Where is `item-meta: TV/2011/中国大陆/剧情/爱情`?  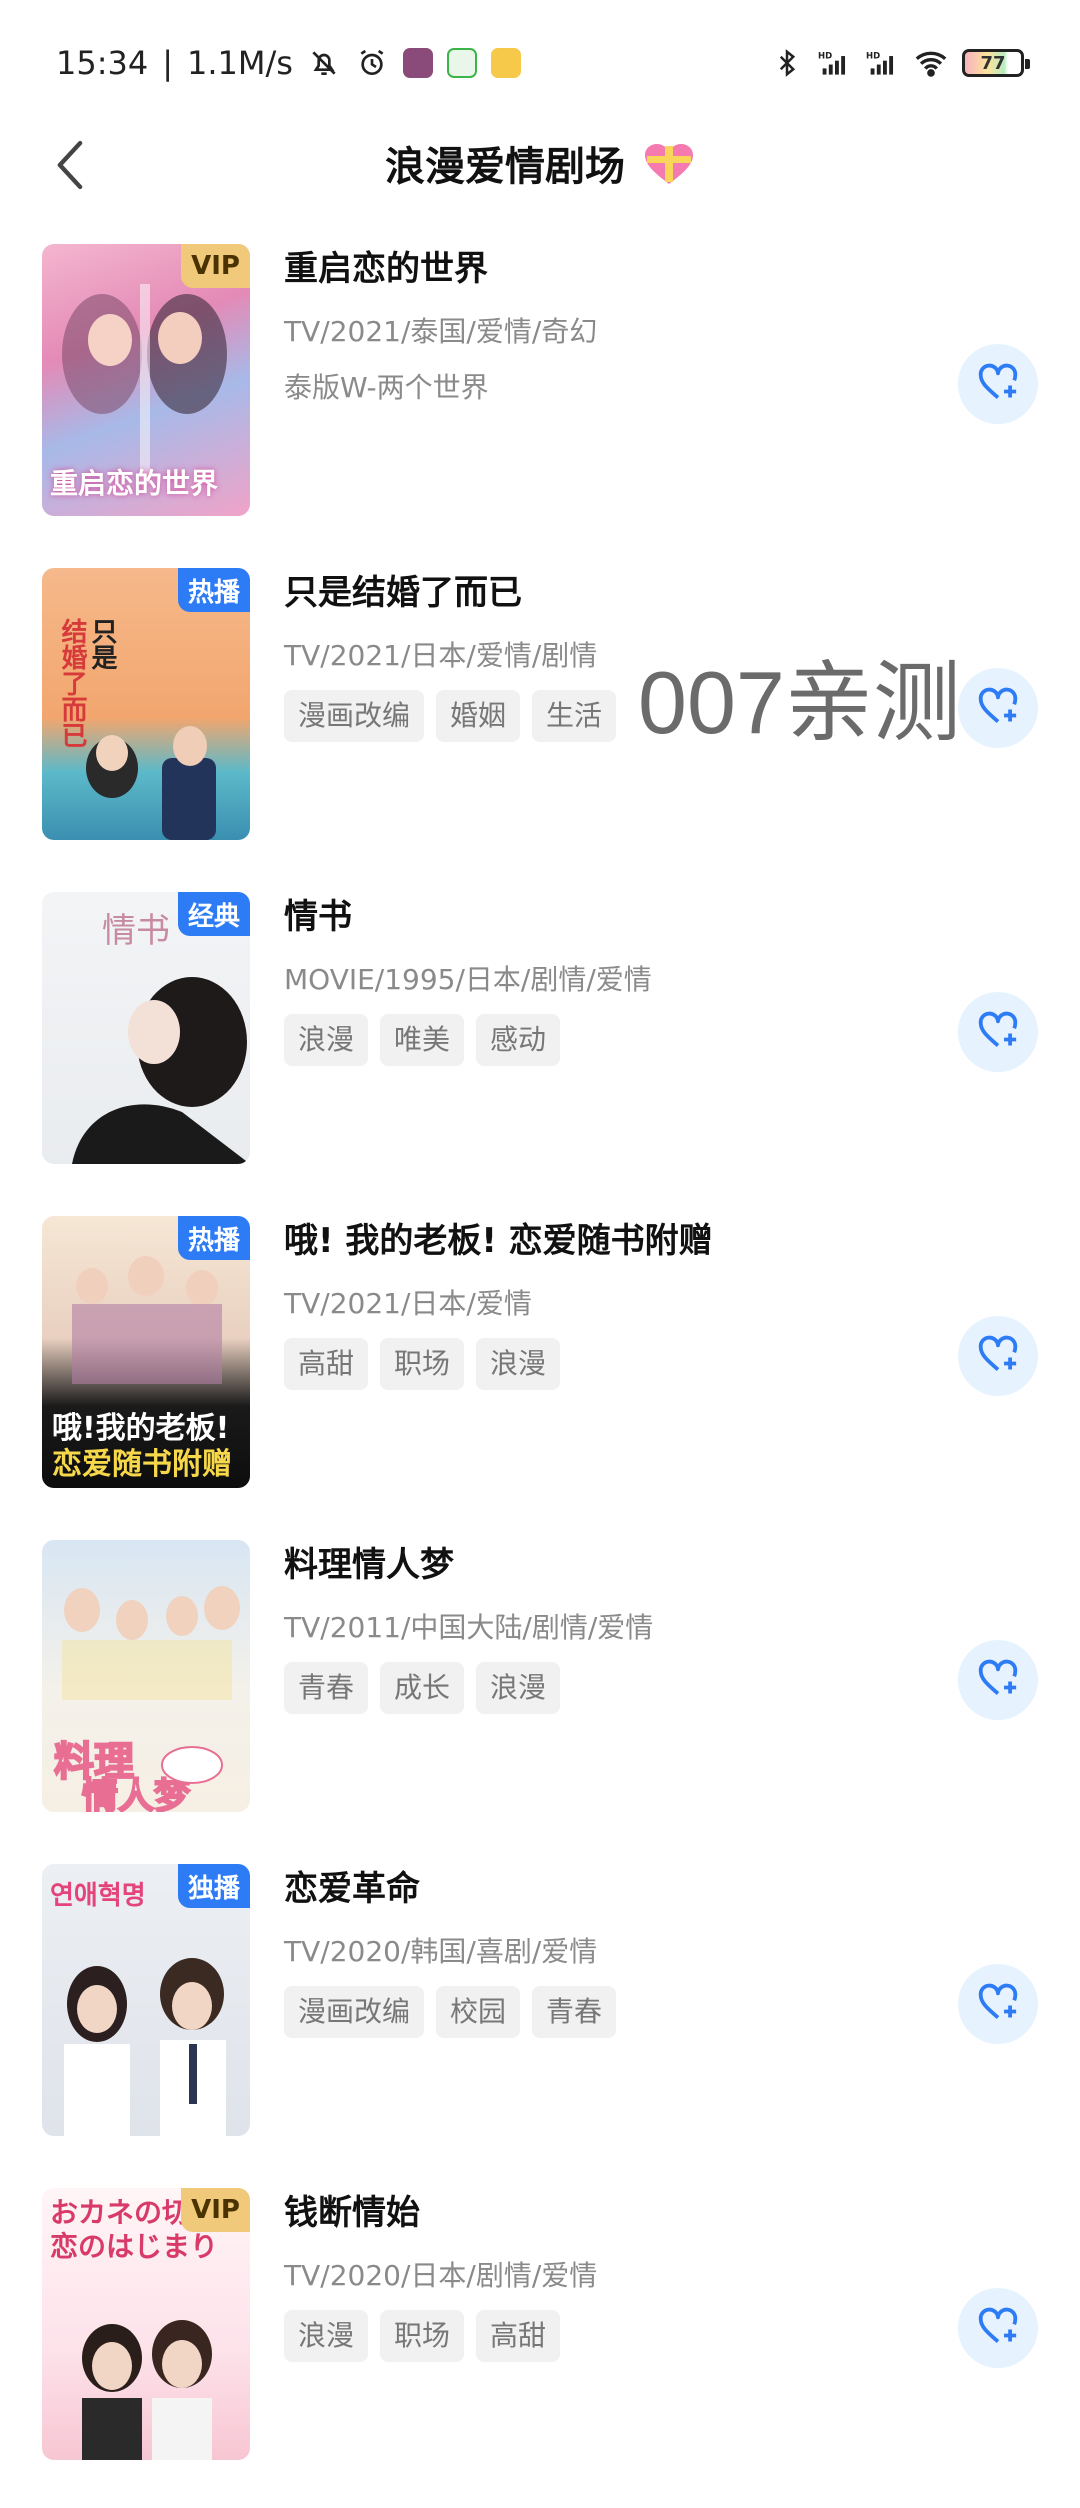 item-meta: TV/2011/中国大陆/剧情/爱情 is located at coordinates (469, 1627).